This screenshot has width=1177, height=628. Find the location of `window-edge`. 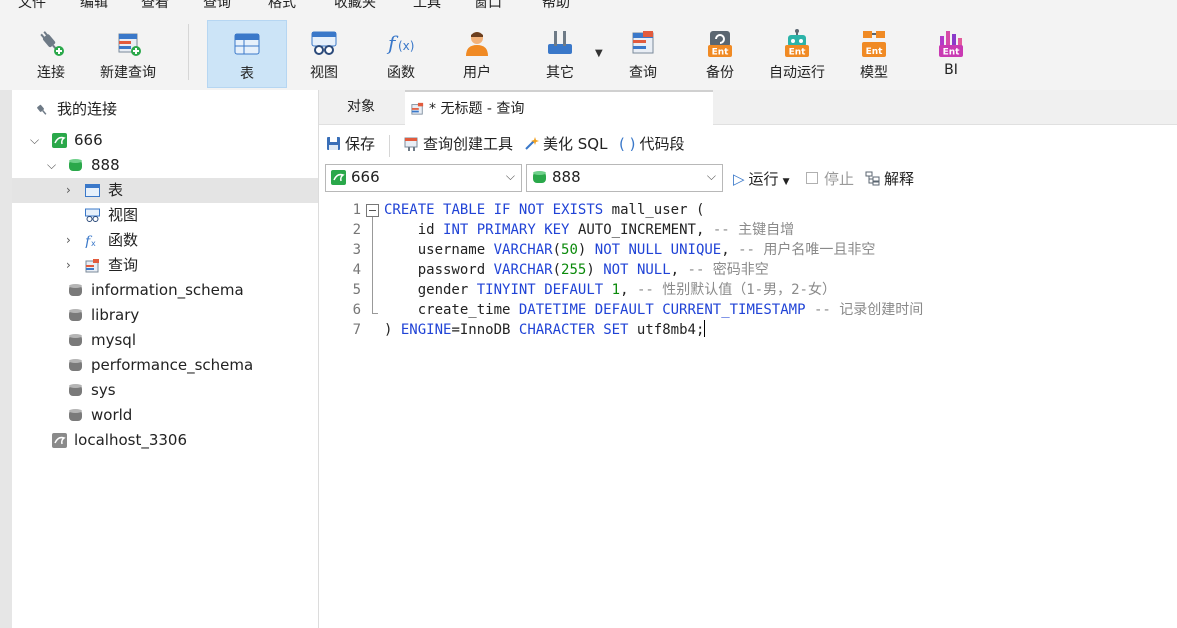

window-edge is located at coordinates (6, 359).